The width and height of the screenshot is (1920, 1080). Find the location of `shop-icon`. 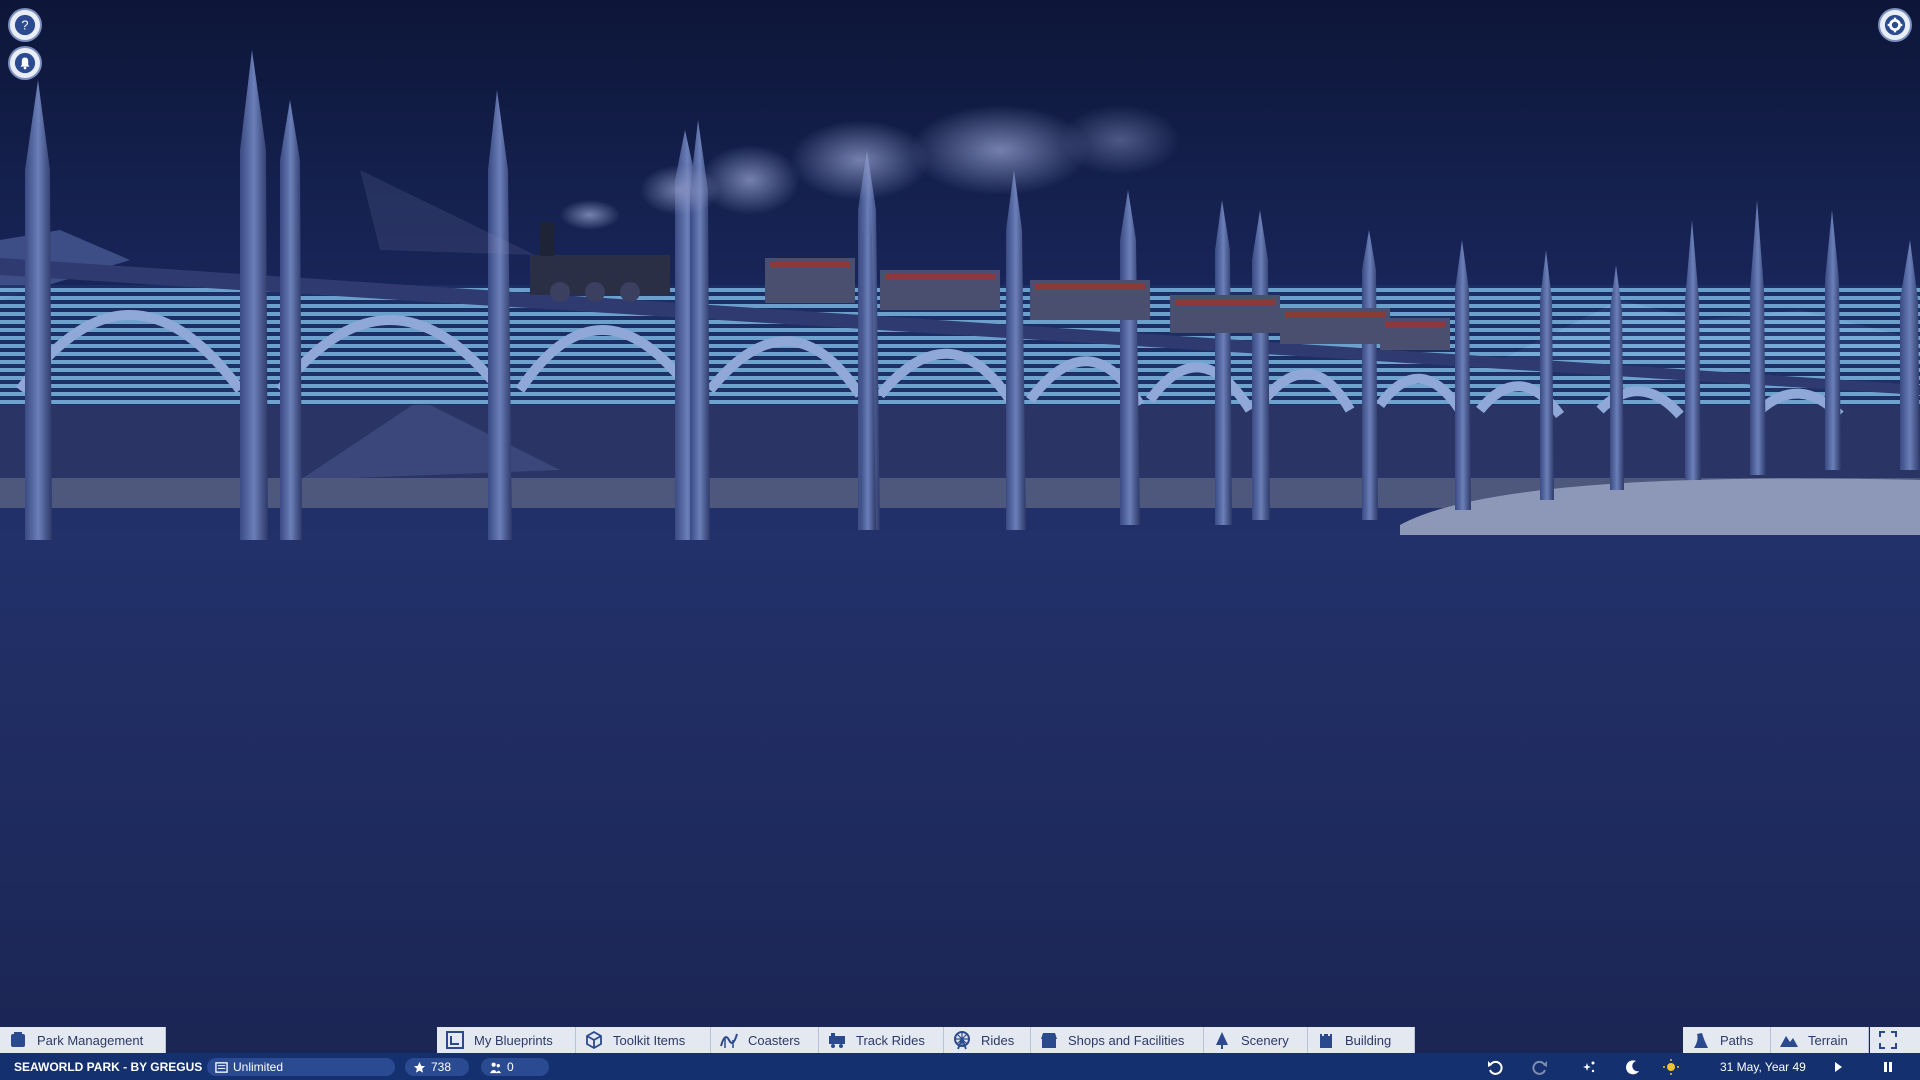

shop-icon is located at coordinates (1049, 1040).